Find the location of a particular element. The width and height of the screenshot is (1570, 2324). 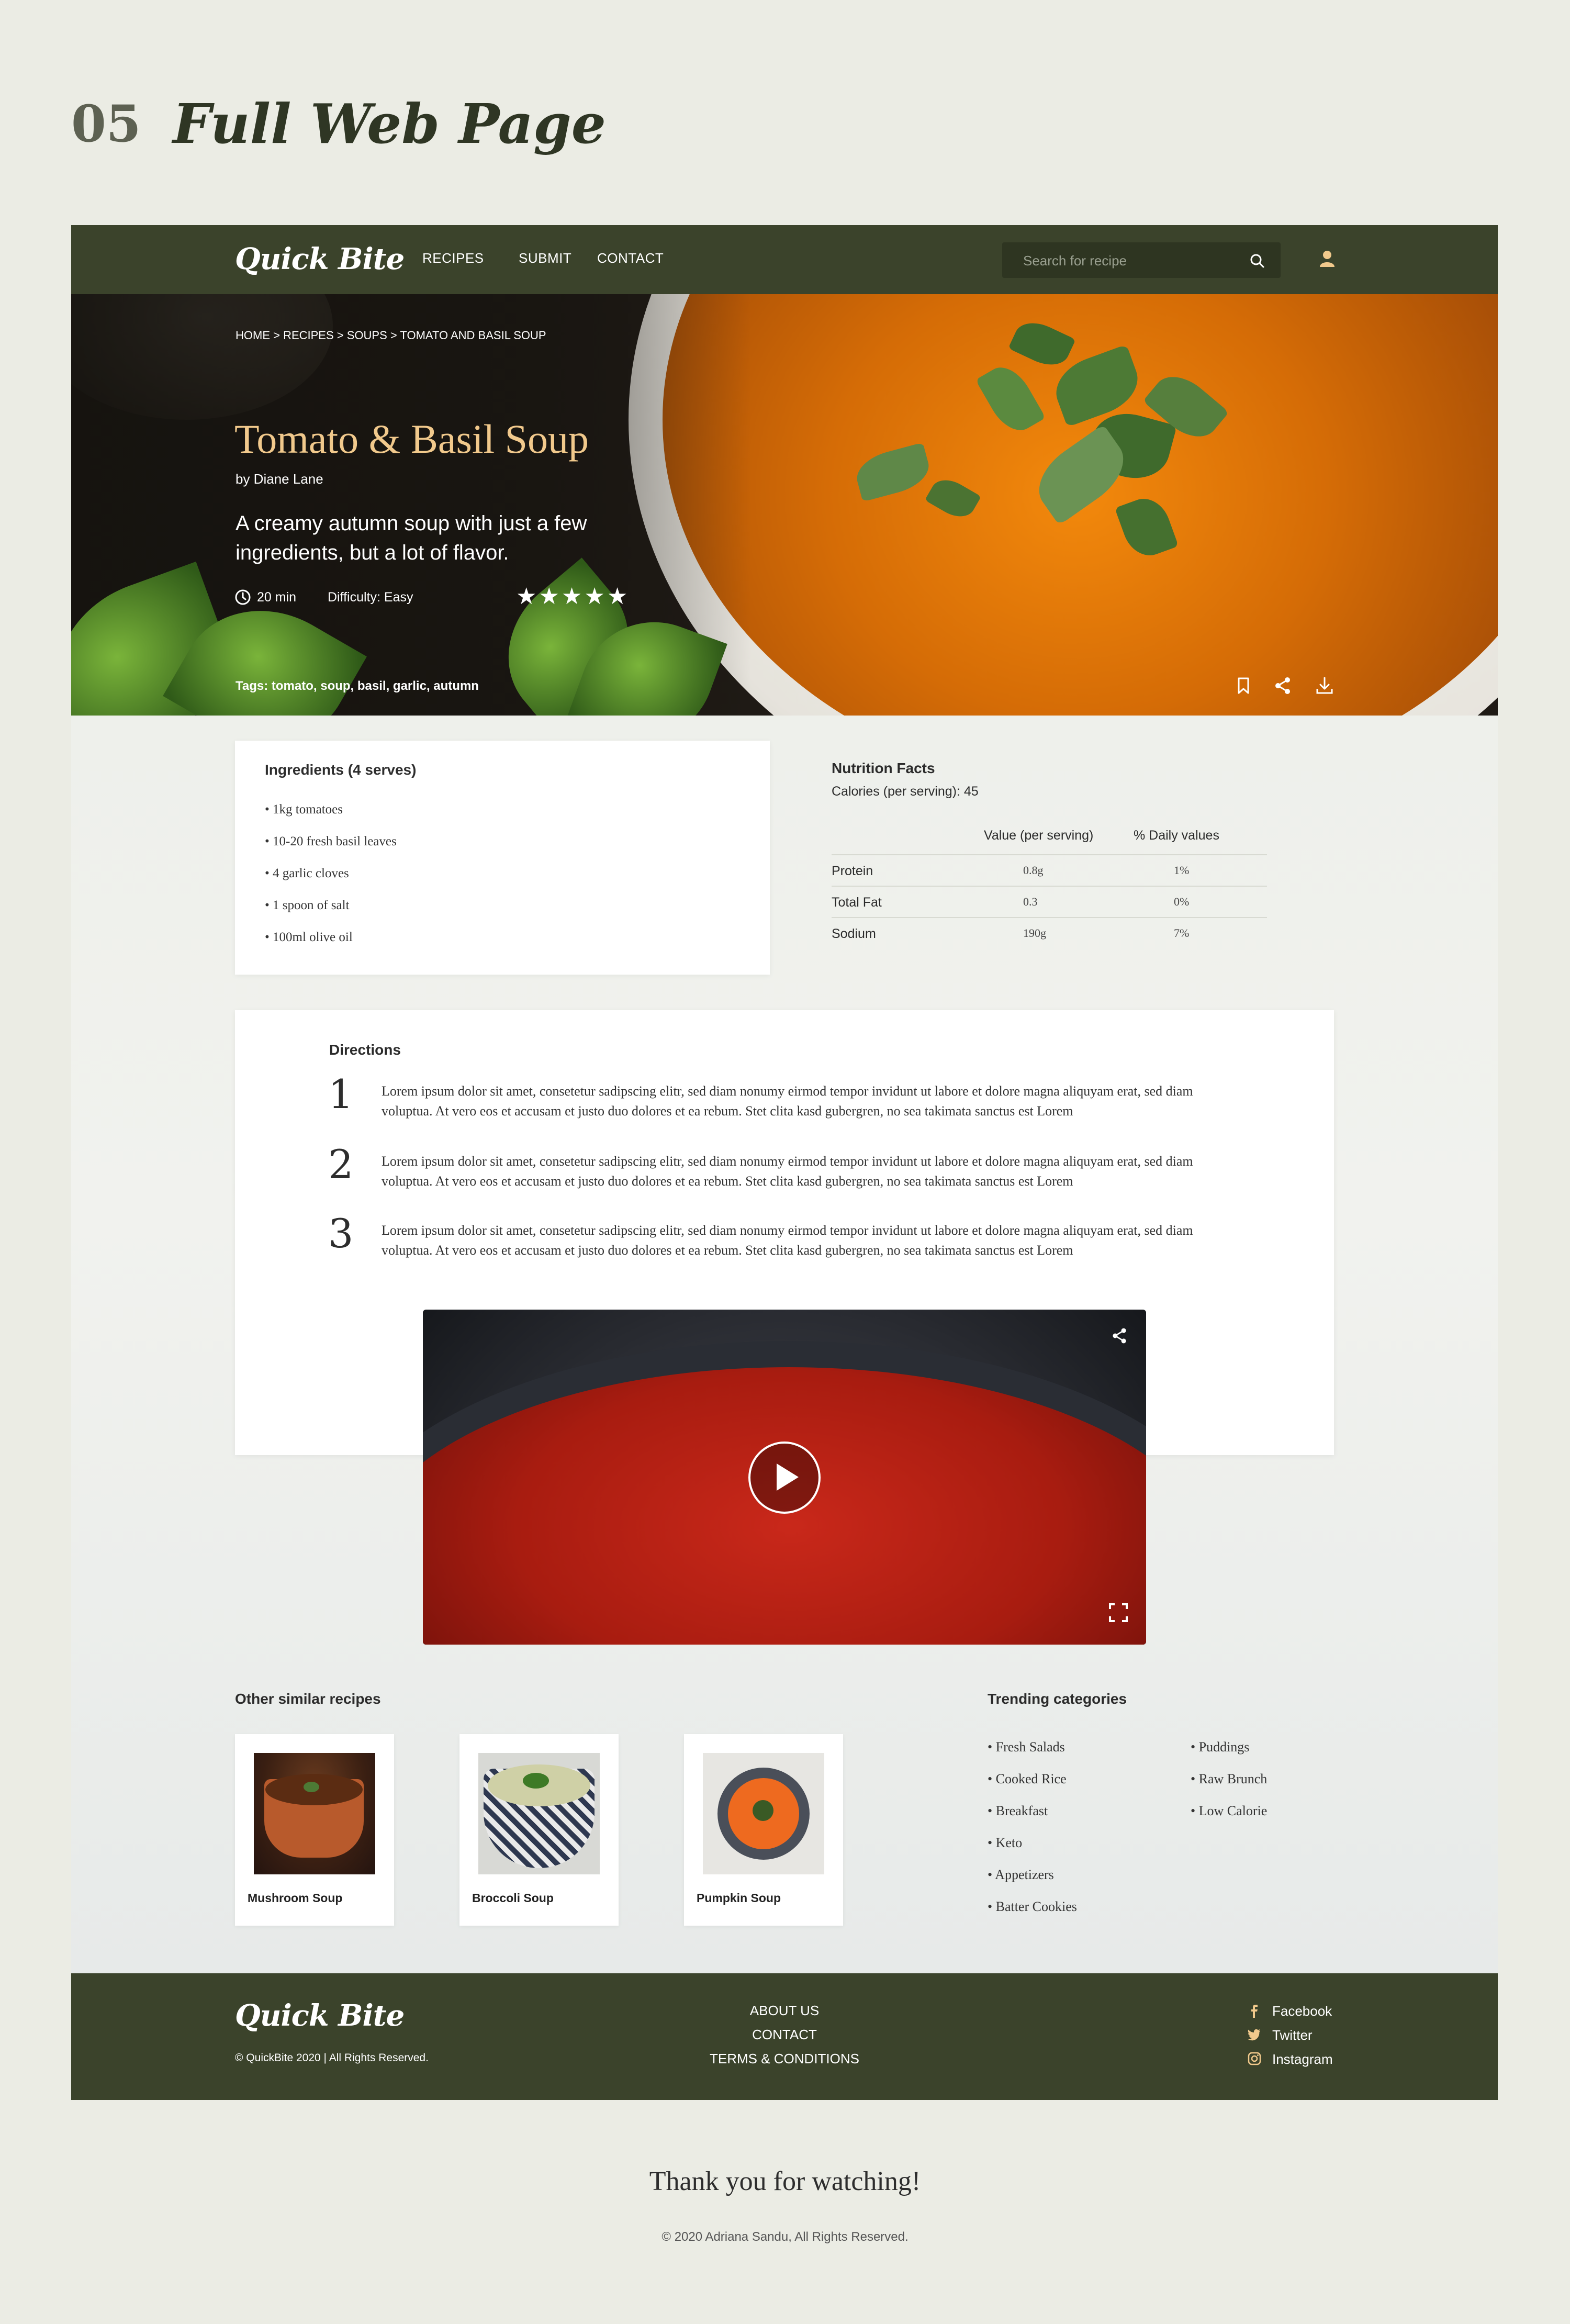

twitter-icon is located at coordinates (1254, 2034).